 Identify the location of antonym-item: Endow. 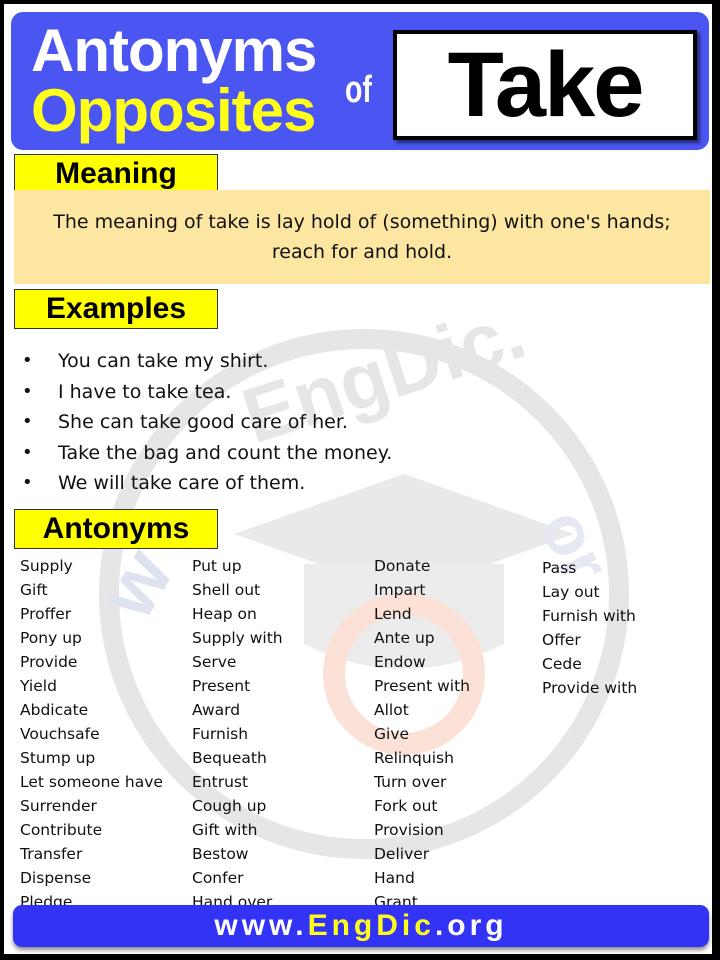
(400, 662).